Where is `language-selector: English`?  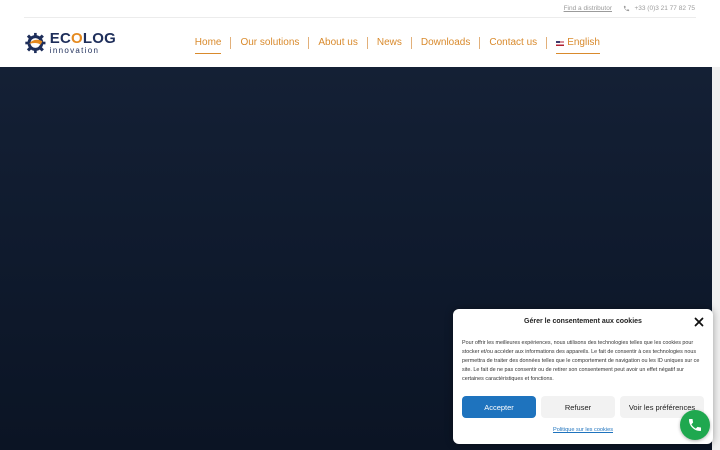
language-selector: English is located at coordinates (573, 45).